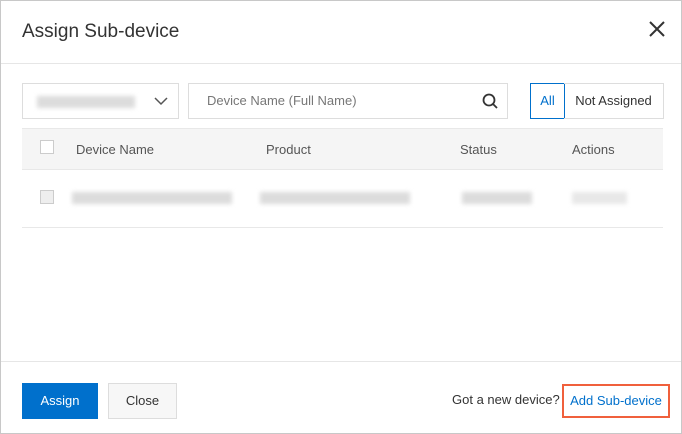 The image size is (682, 434). Describe the element at coordinates (506, 399) in the screenshot. I see `new-device-prompt: Got a new device?` at that location.